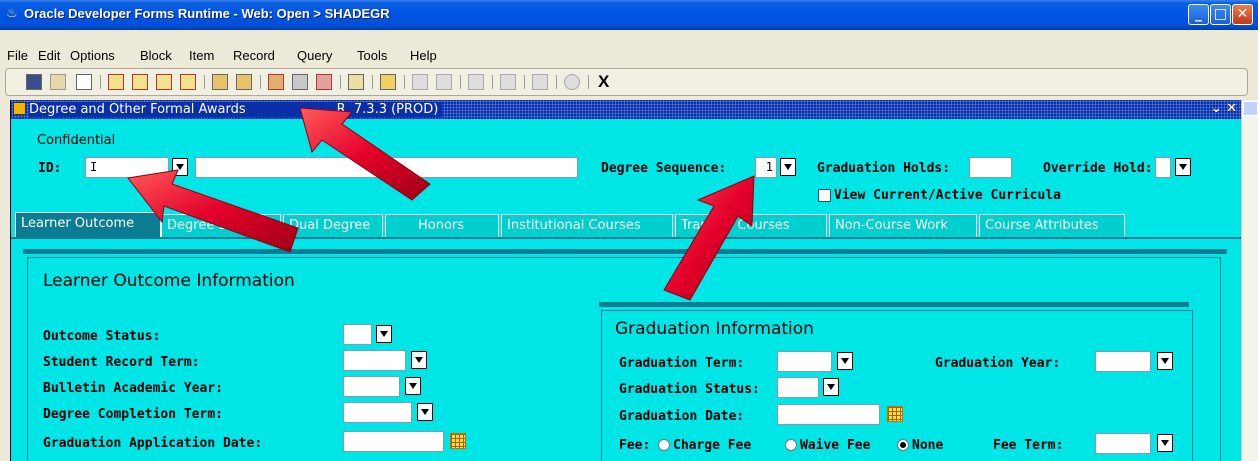 The image size is (1258, 461). What do you see at coordinates (845, 361) in the screenshot?
I see `graduation-term-lookup` at bounding box center [845, 361].